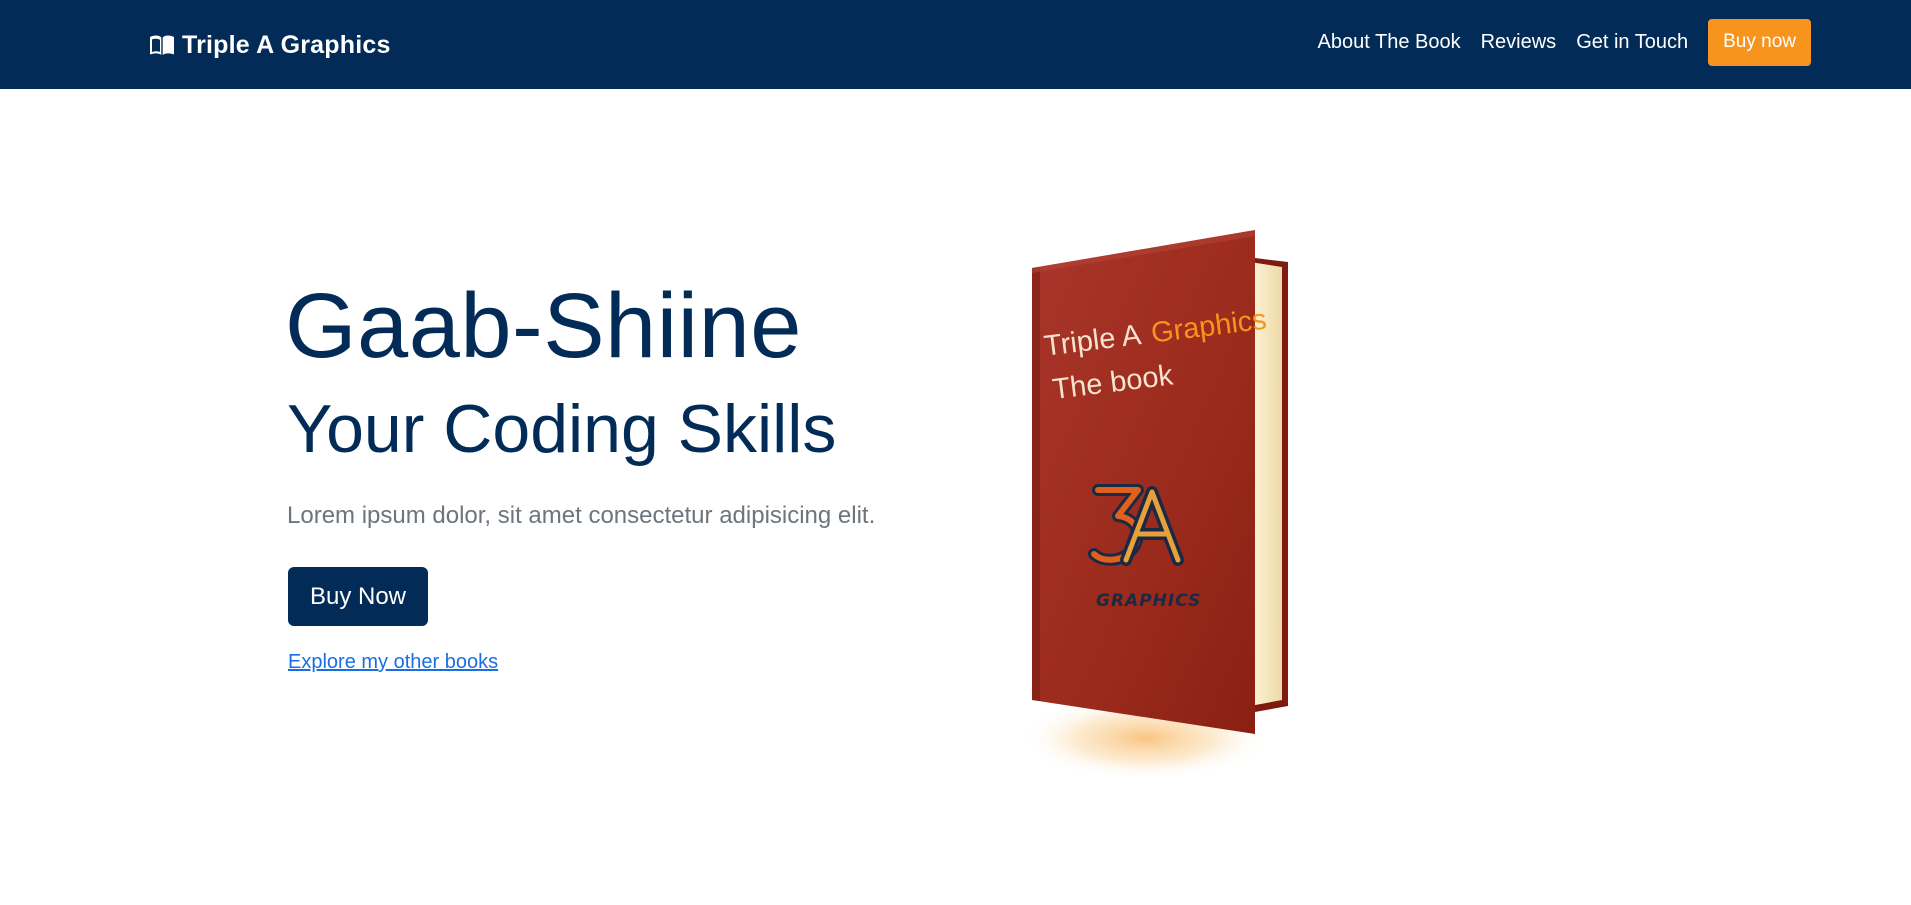 The width and height of the screenshot is (1911, 905). I want to click on brand-name: Triple A Graphics, so click(286, 44).